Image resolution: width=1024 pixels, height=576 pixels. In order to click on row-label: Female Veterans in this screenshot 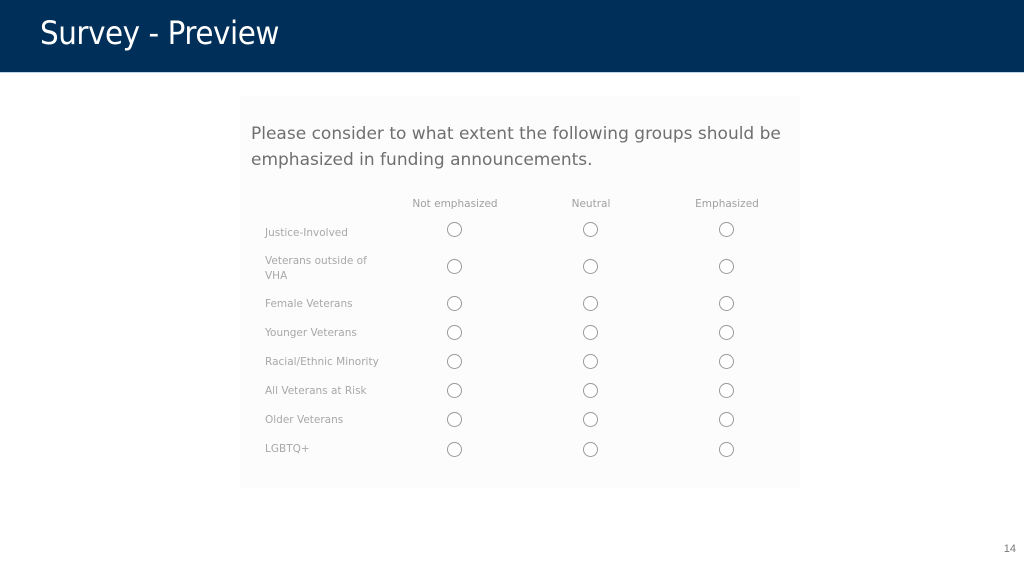, I will do `click(309, 304)`.